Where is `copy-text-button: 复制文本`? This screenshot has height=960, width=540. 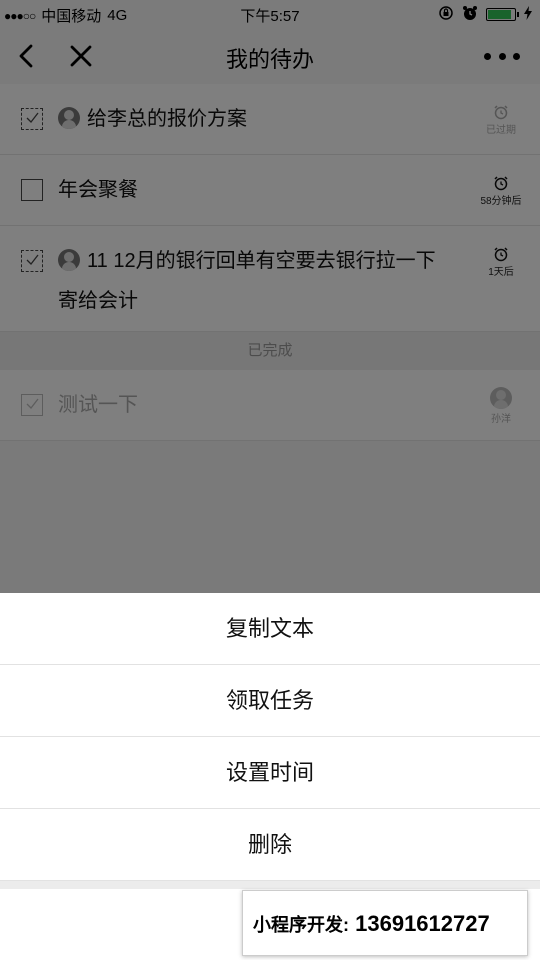 copy-text-button: 复制文本 is located at coordinates (270, 629).